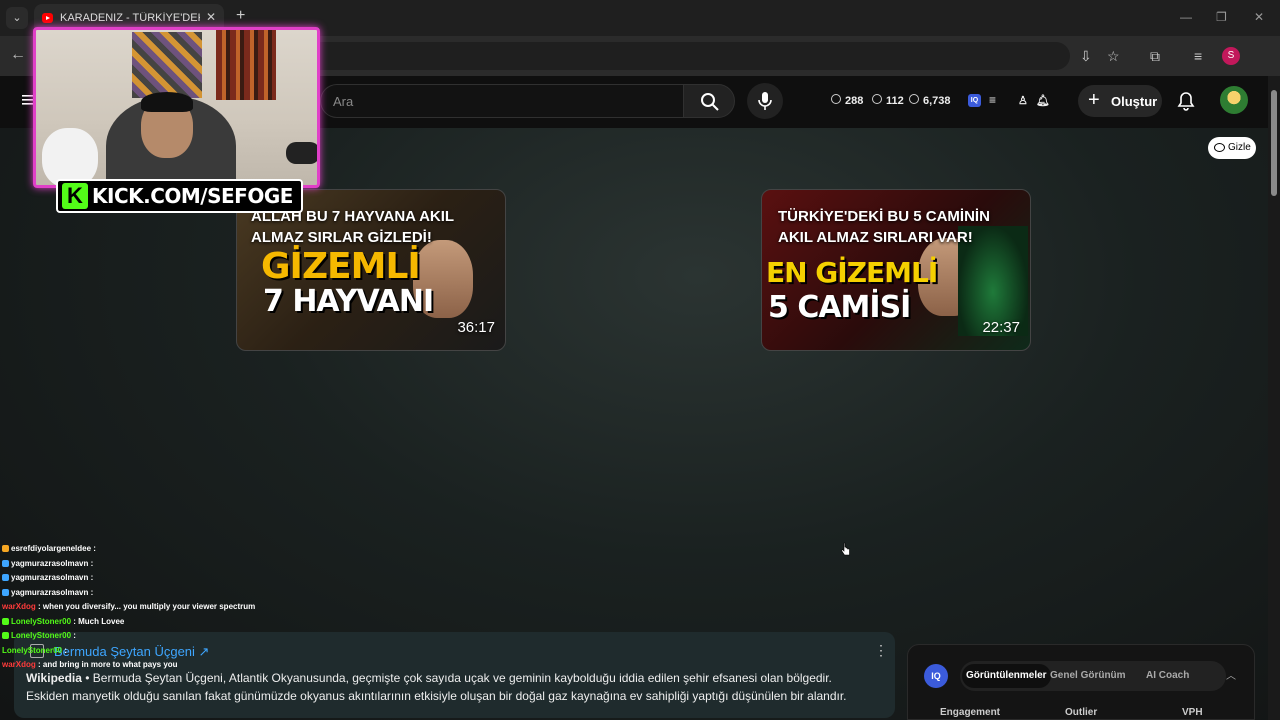 The image size is (1280, 720). What do you see at coordinates (18, 55) in the screenshot?
I see `back-arrow-icon: ←` at bounding box center [18, 55].